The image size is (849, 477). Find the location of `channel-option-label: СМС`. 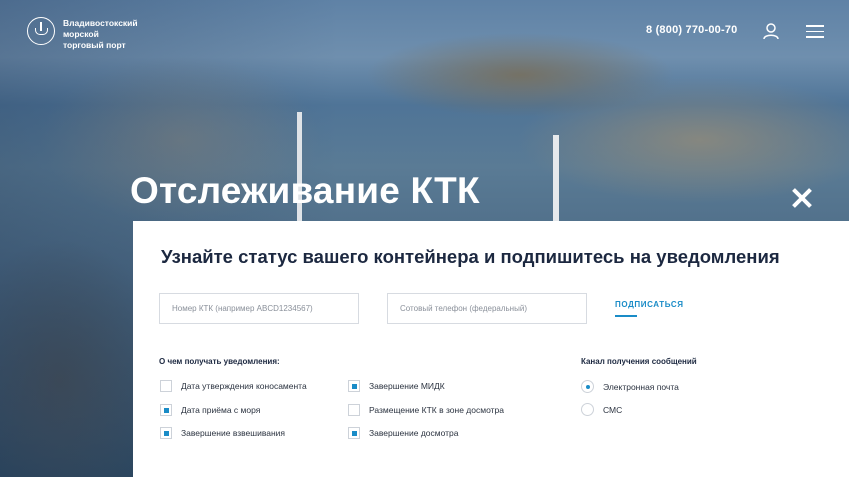

channel-option-label: СМС is located at coordinates (613, 409).